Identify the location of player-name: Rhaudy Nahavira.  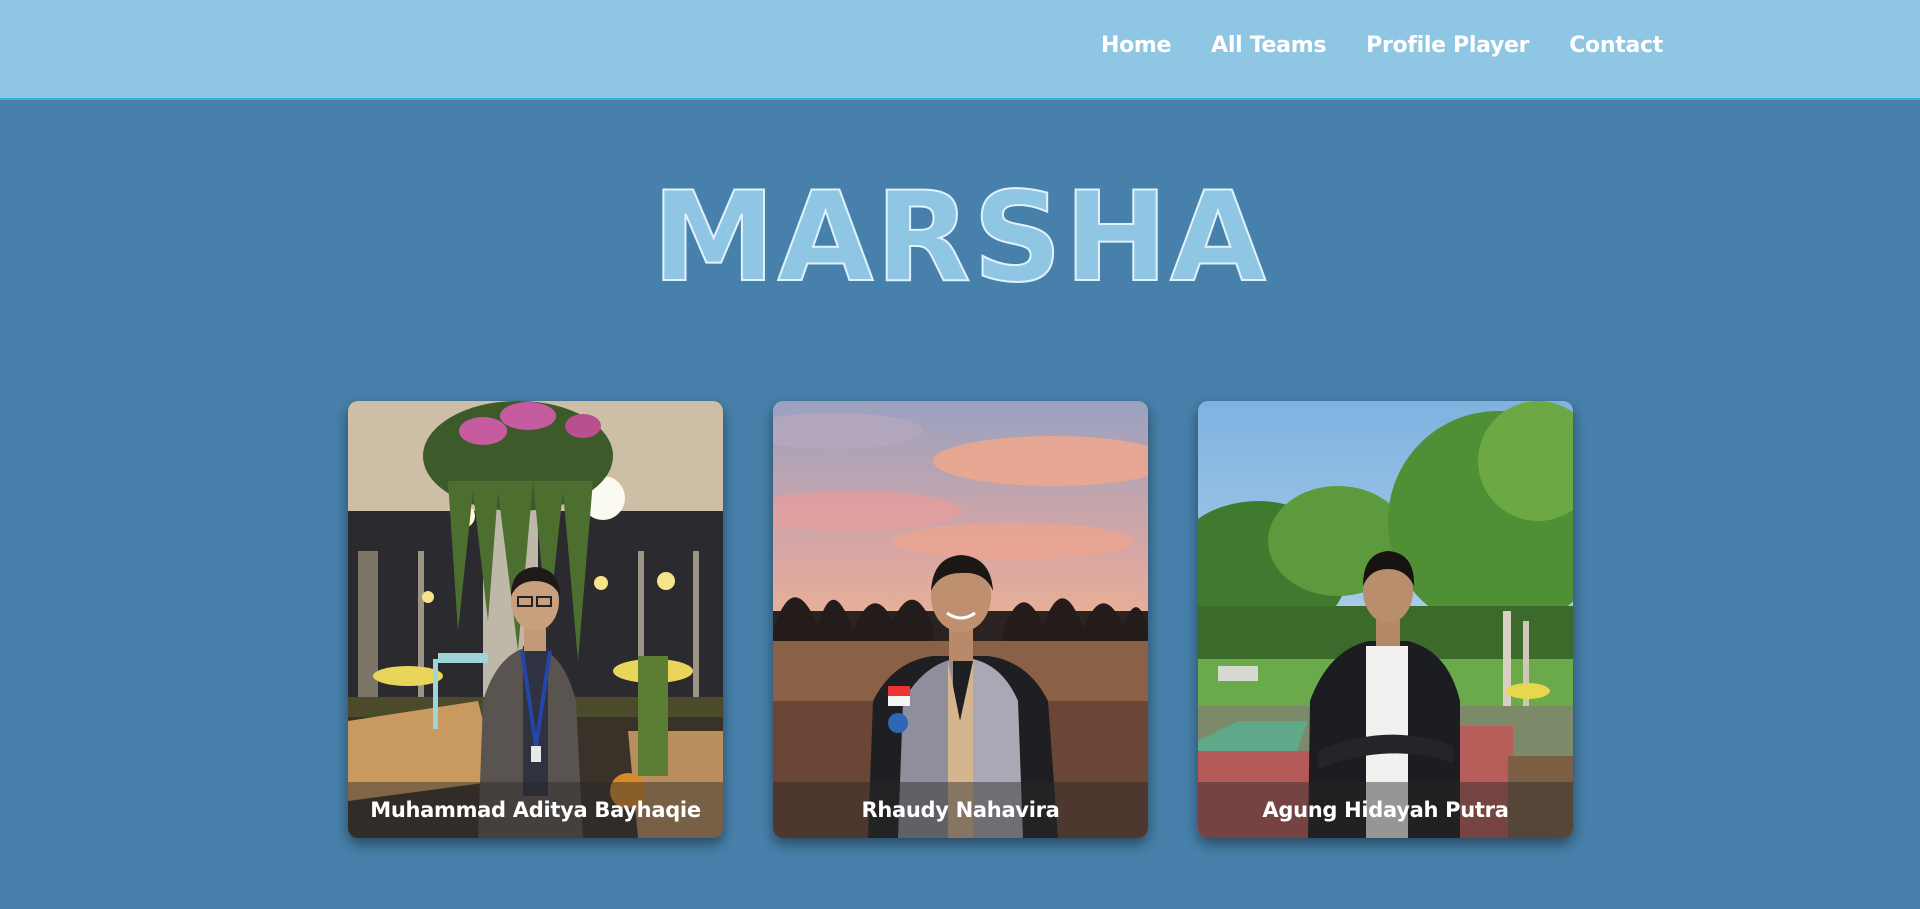
(960, 810).